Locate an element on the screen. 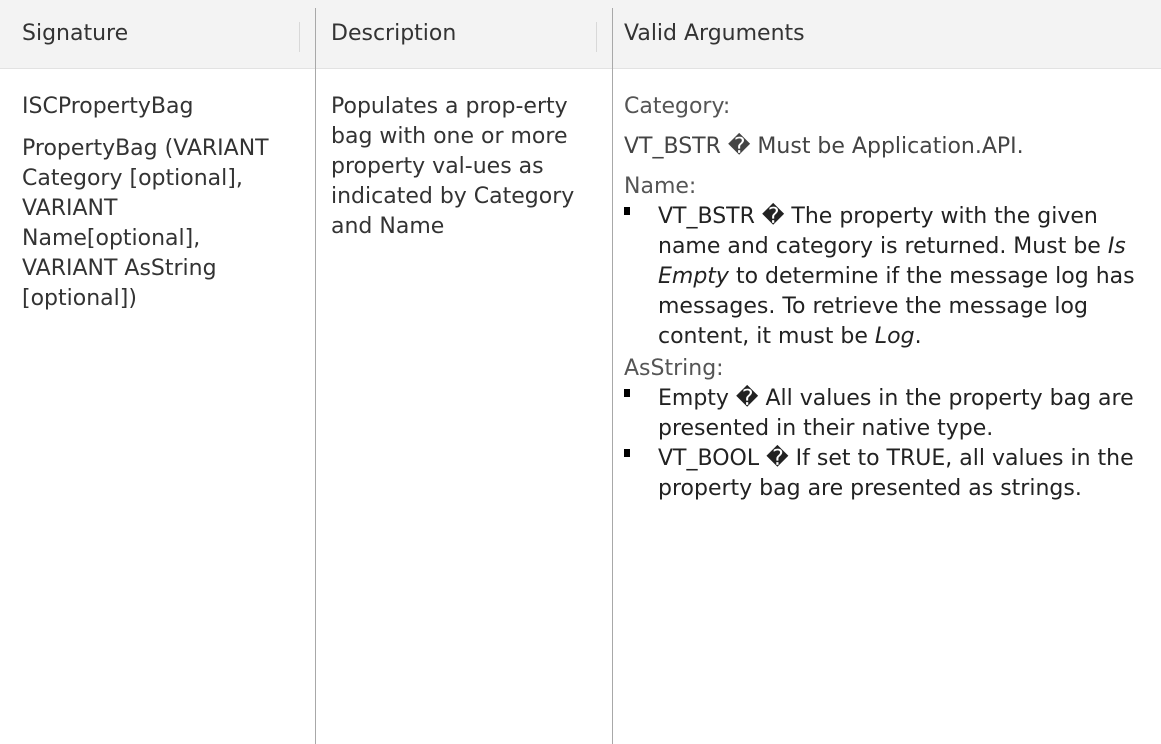 This screenshot has width=1161, height=744. header-description: Description is located at coordinates (394, 33).